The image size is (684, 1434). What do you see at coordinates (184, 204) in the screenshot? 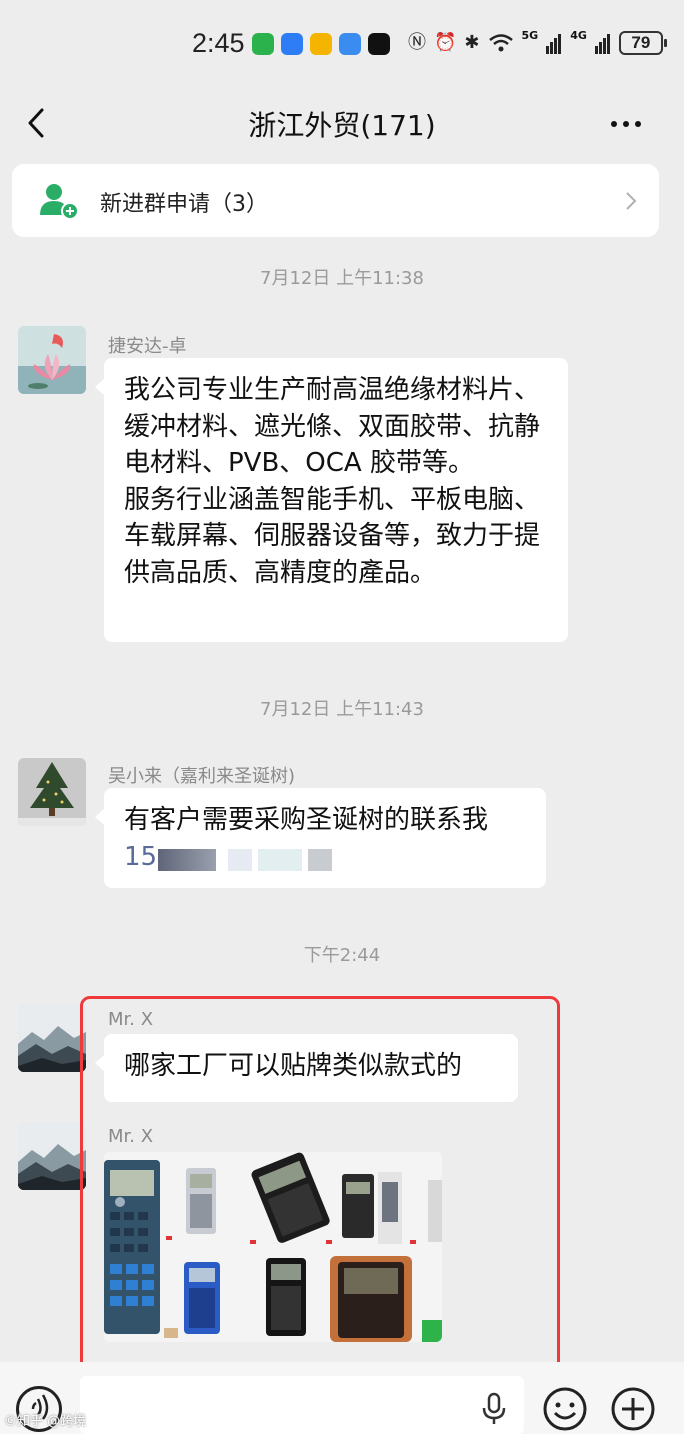
I see `join-request-label: 新进群申请（3）` at bounding box center [184, 204].